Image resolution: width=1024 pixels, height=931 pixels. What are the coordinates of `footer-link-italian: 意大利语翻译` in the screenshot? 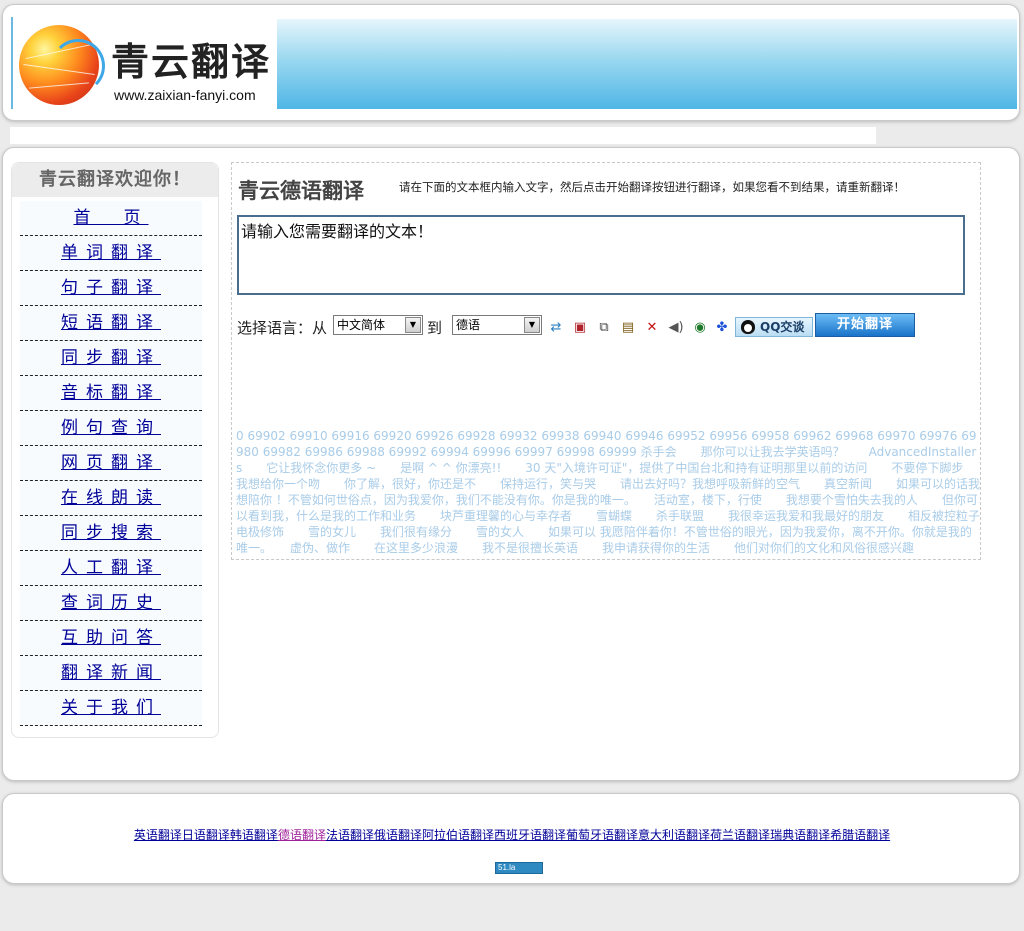 It's located at (674, 835).